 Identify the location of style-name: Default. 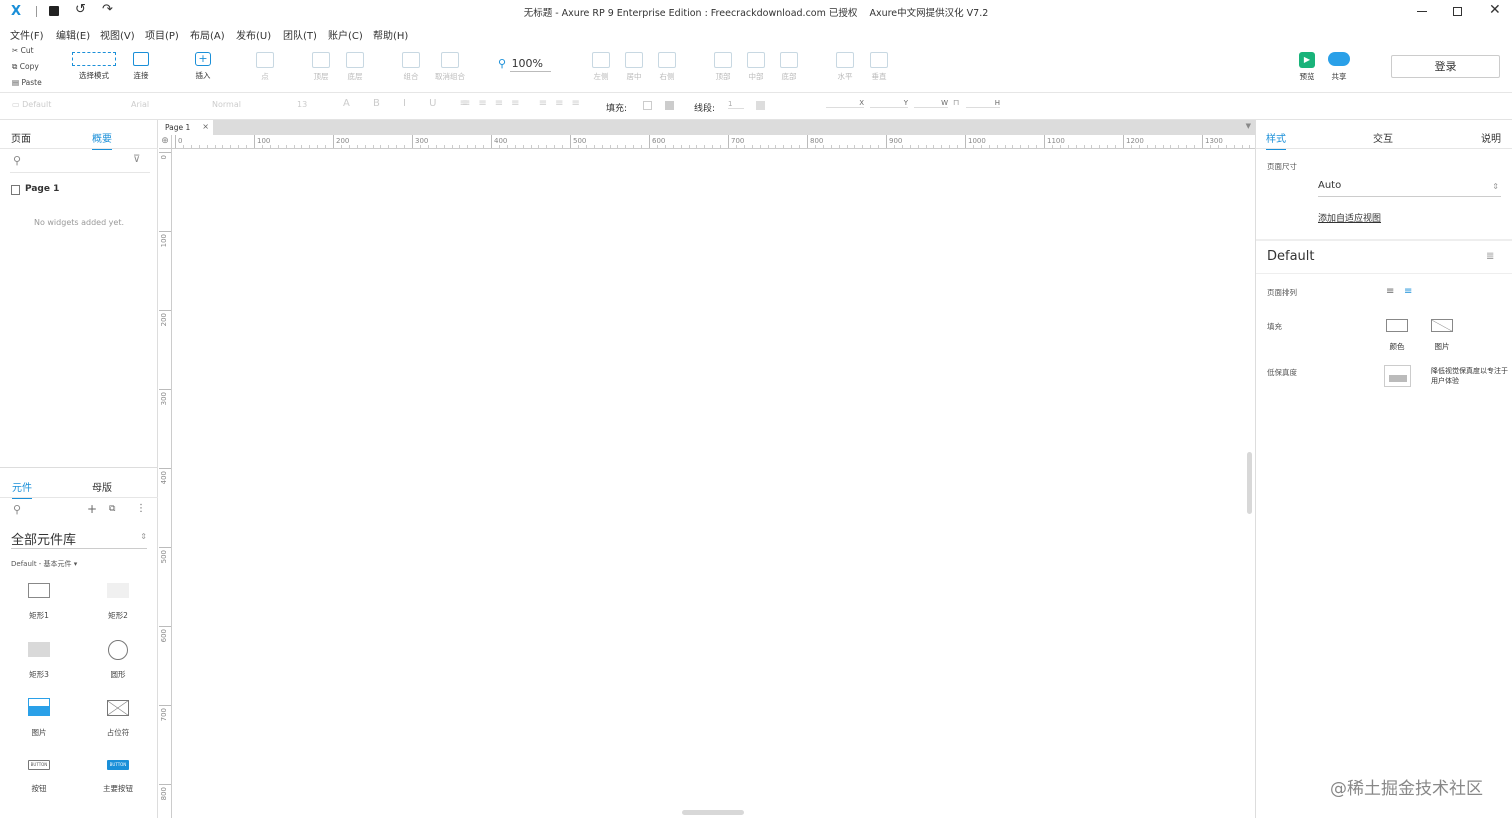
(1291, 256).